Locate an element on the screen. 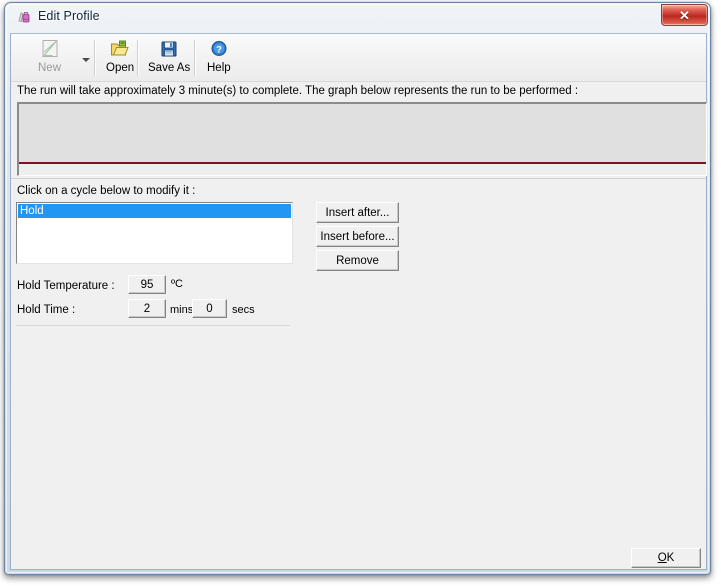  close-button: ✕ is located at coordinates (684, 15).